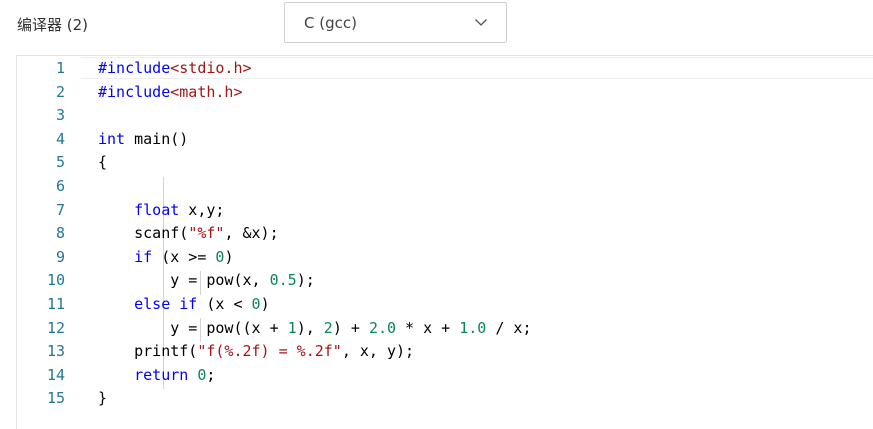 The height and width of the screenshot is (429, 873). Describe the element at coordinates (224, 304) in the screenshot. I see `code-token: (x <` at that location.